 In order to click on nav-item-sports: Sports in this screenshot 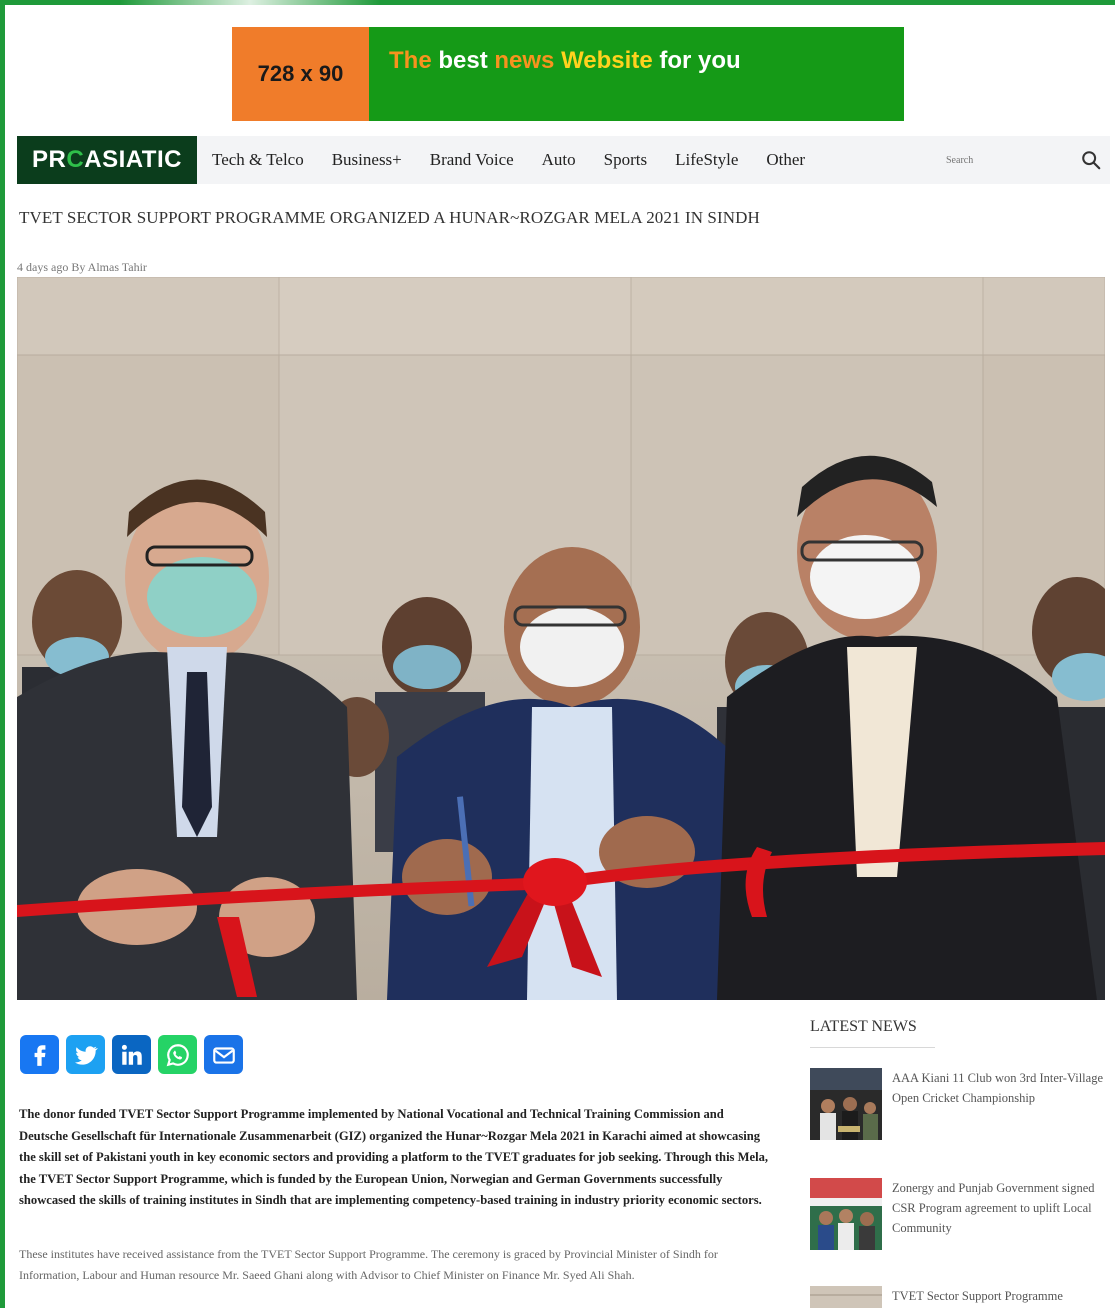, I will do `click(625, 160)`.